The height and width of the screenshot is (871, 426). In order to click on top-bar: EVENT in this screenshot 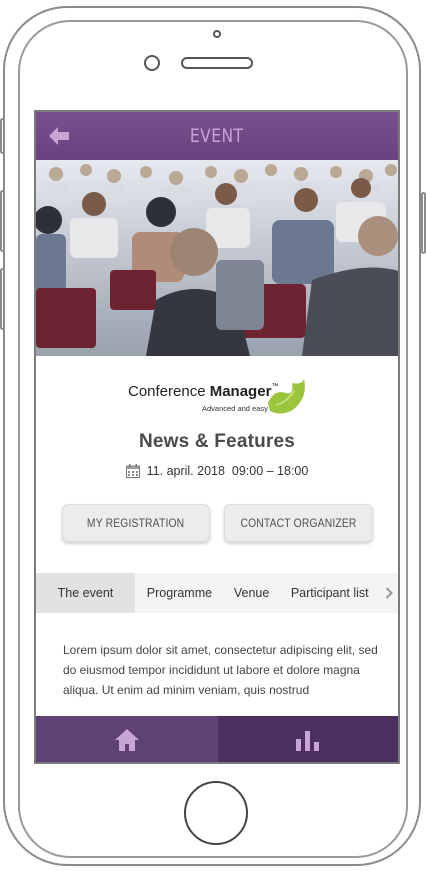, I will do `click(217, 136)`.